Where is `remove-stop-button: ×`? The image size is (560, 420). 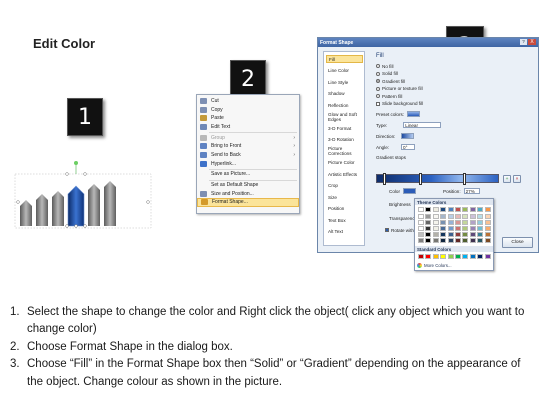
remove-stop-button: × is located at coordinates (517, 179).